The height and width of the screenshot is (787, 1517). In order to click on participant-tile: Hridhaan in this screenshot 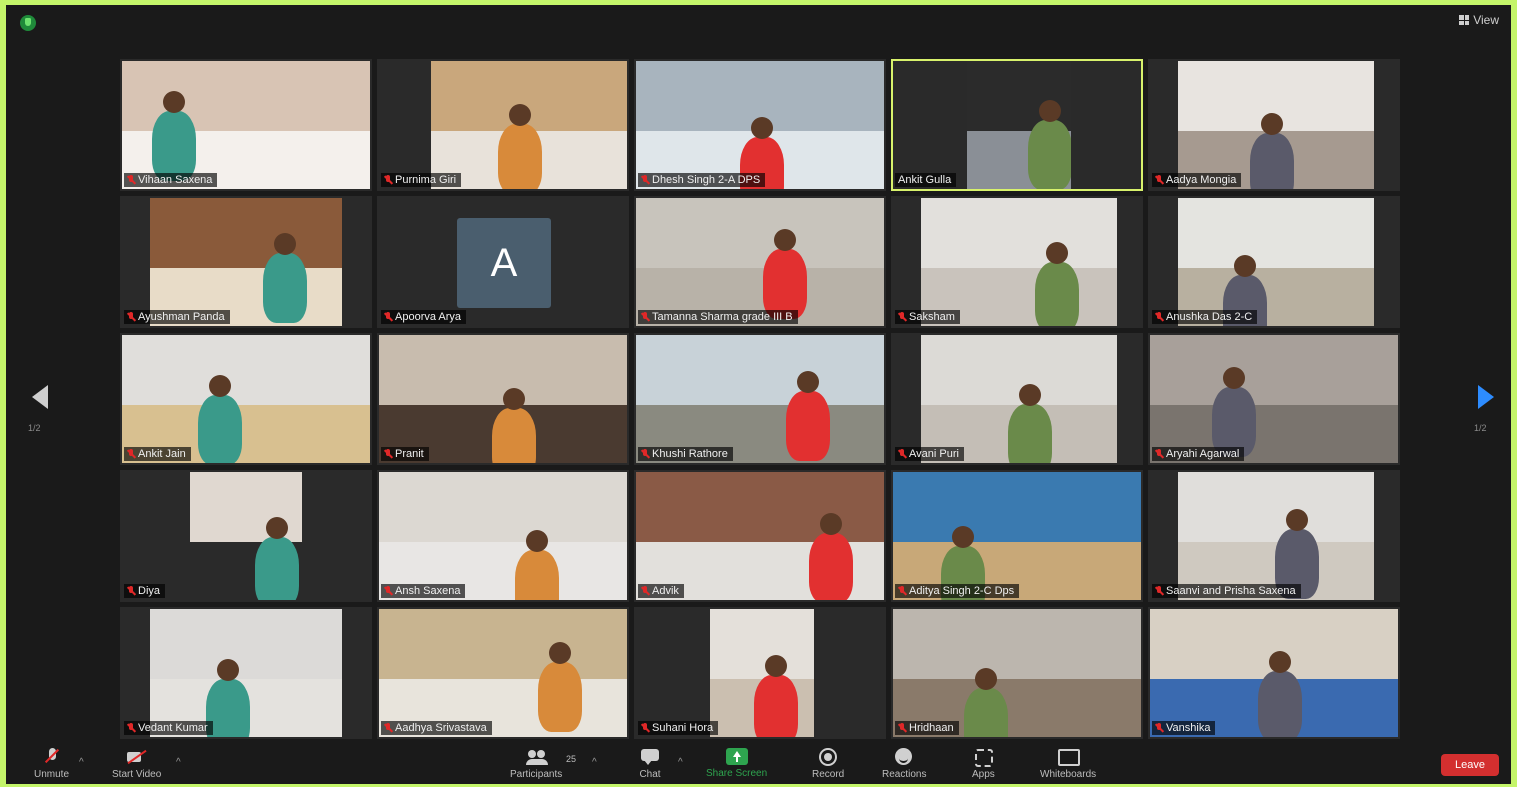, I will do `click(1017, 673)`.